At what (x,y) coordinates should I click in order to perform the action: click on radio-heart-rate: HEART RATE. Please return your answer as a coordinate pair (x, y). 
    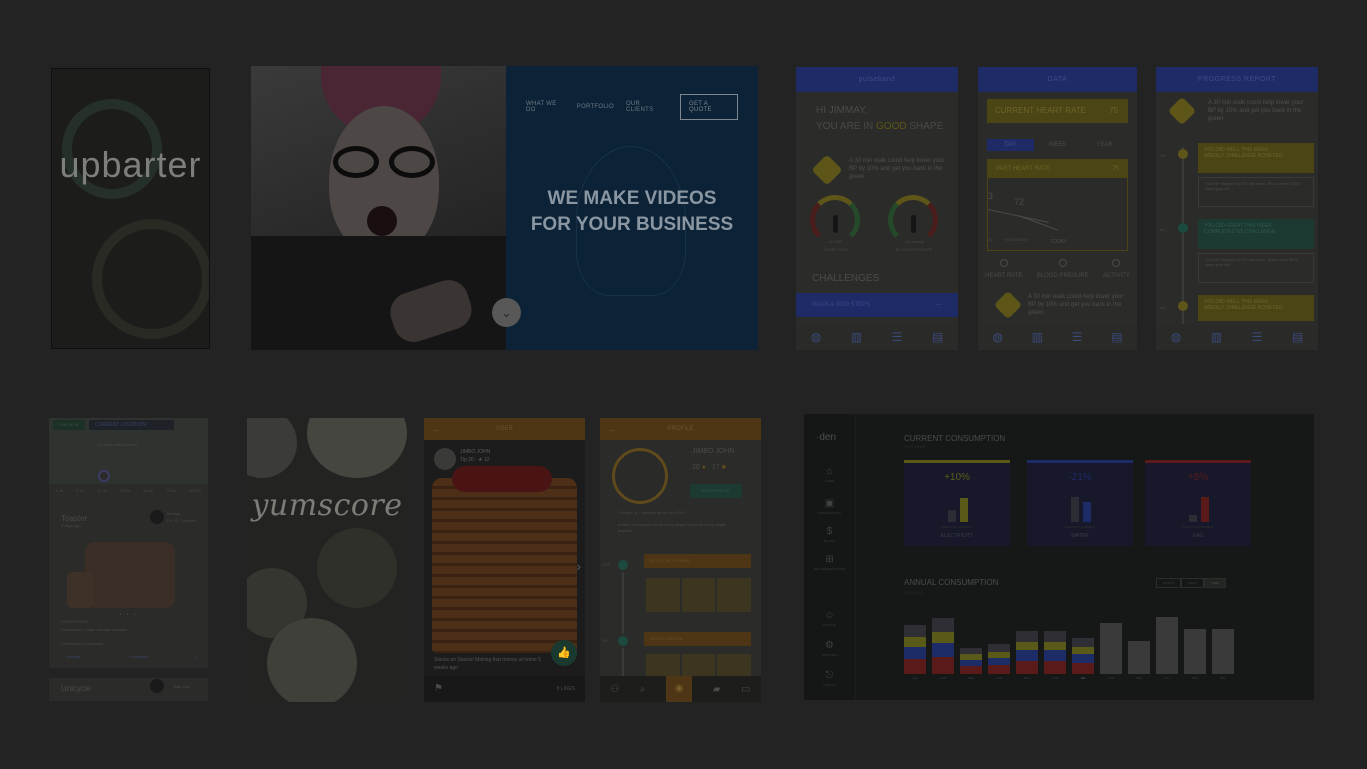
    Looking at the image, I should click on (1004, 269).